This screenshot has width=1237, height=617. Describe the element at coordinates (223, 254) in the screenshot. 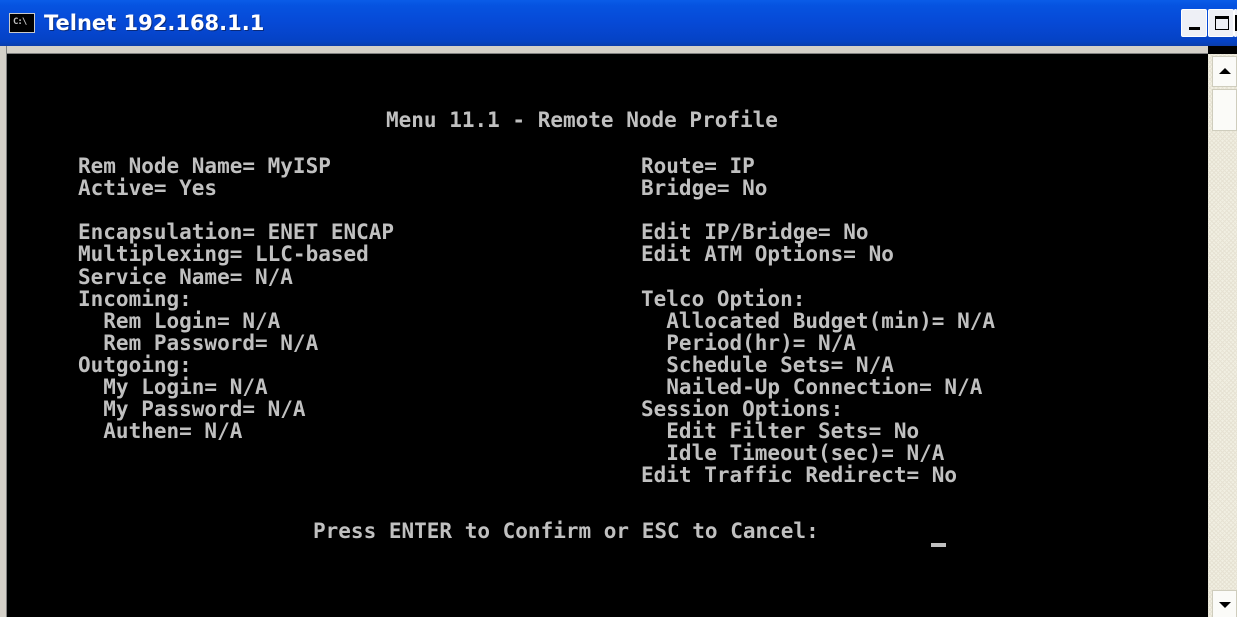

I see `left-setting-line: Multiplexing= LLC-based` at that location.